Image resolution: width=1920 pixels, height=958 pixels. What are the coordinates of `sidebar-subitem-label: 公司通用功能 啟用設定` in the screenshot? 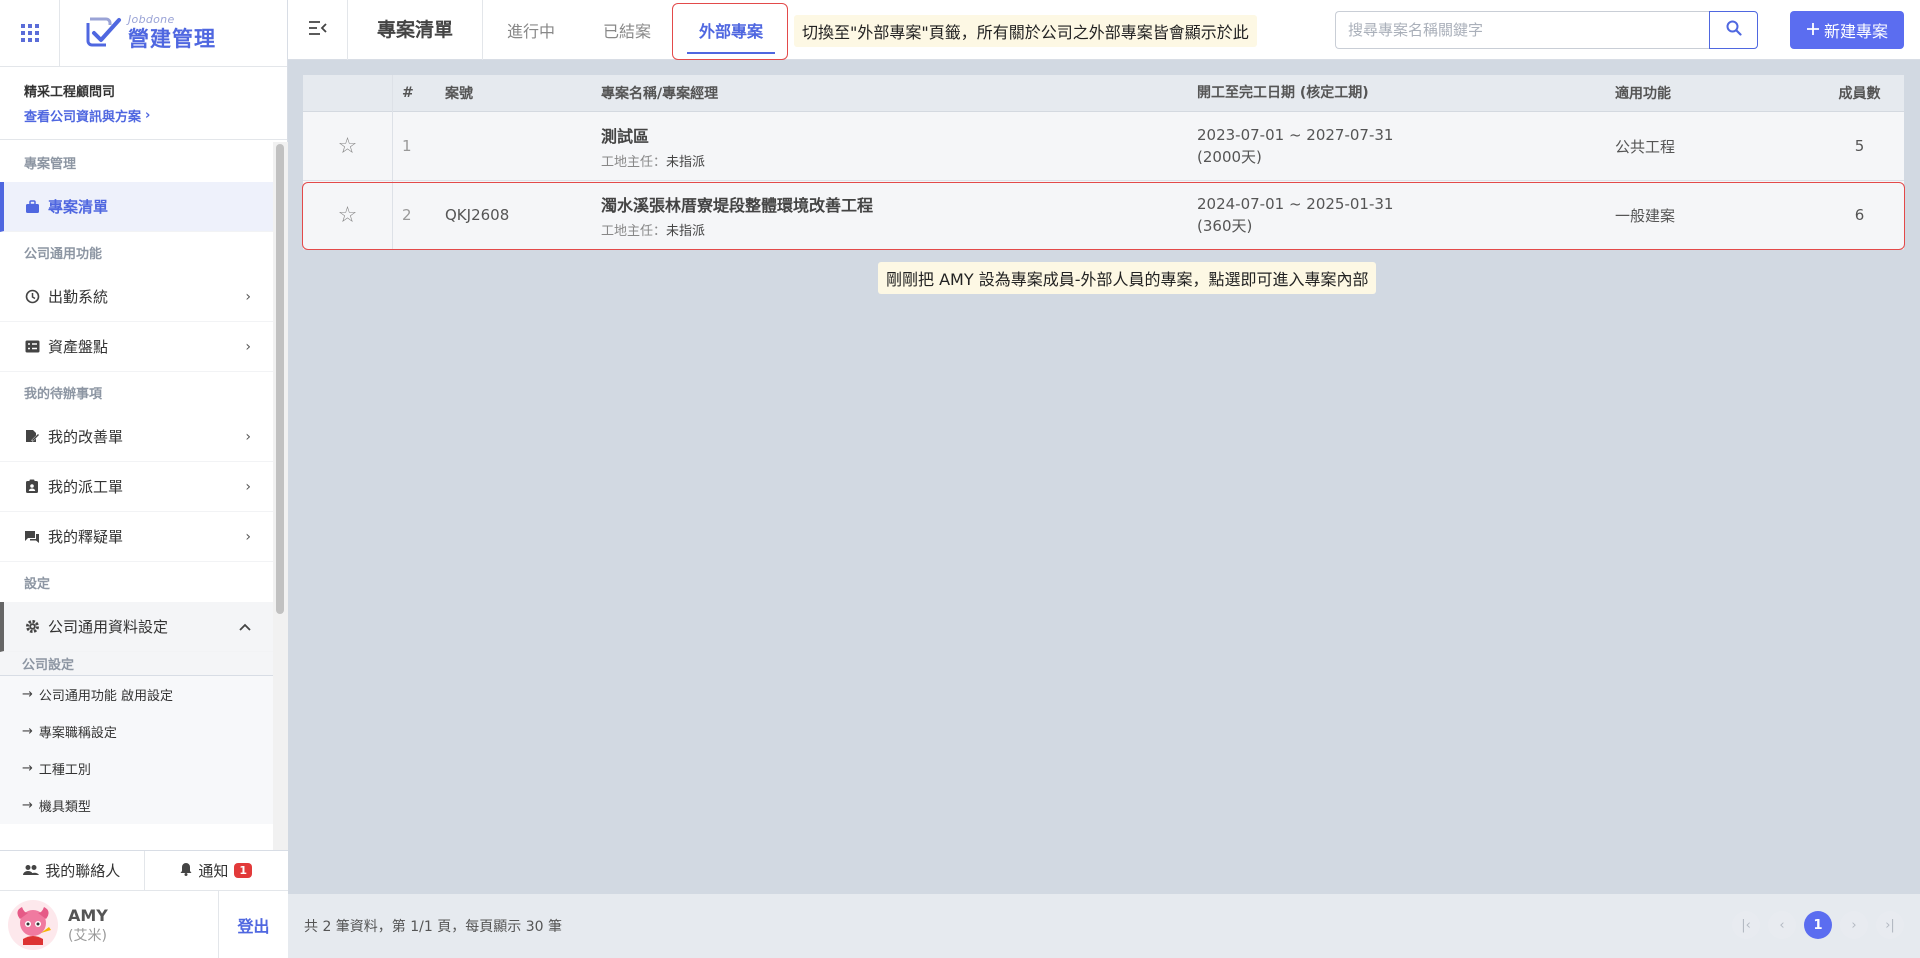 It's located at (106, 696).